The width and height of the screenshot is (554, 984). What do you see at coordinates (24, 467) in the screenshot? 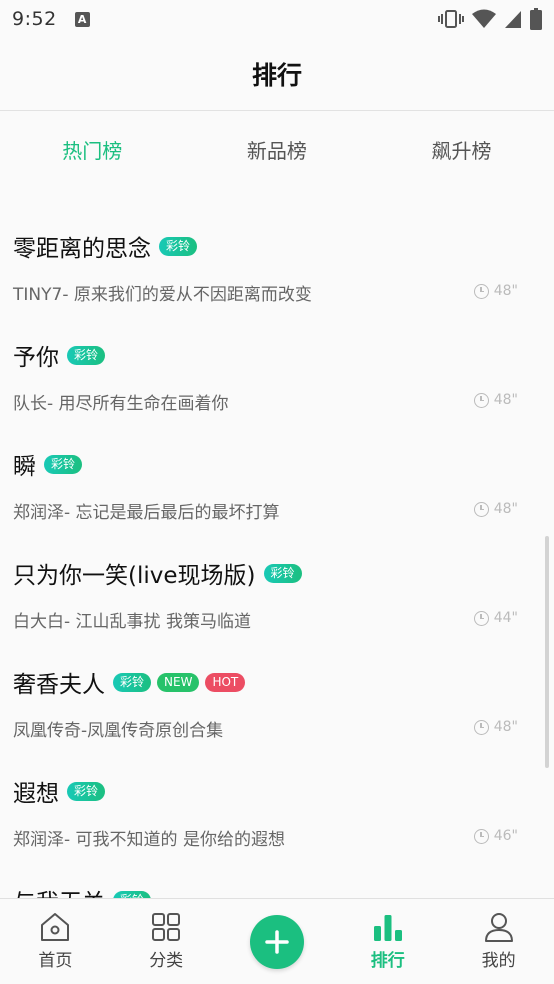
I see `song-title: 瞬` at bounding box center [24, 467].